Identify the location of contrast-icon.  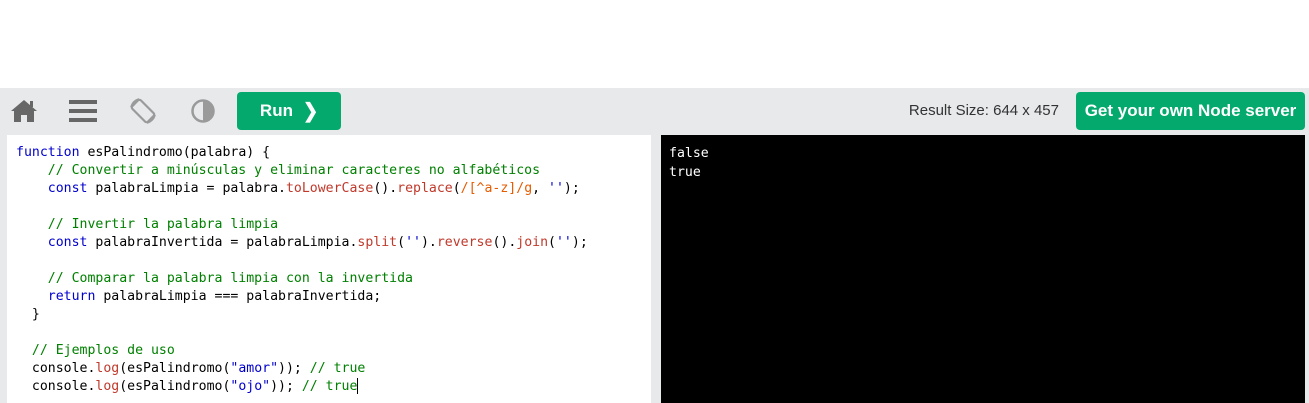
(203, 111).